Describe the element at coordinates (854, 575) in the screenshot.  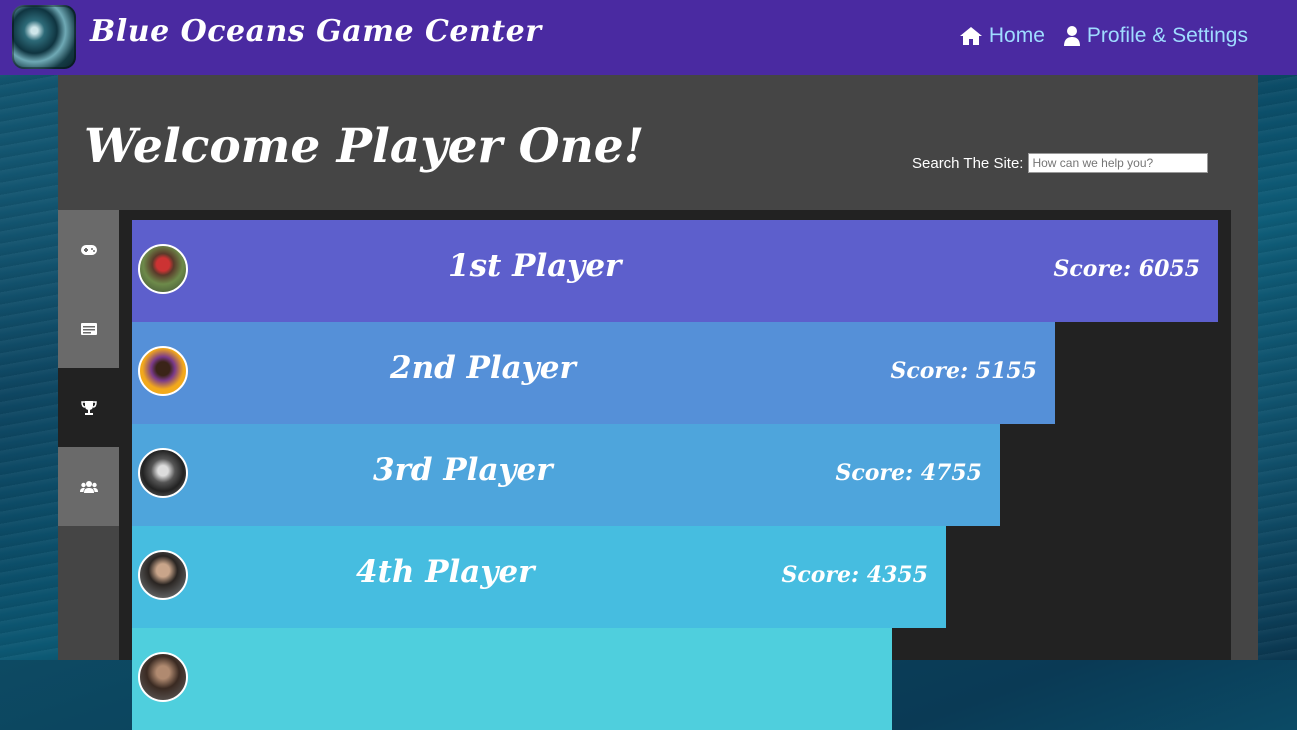
I see `player-score: Score: 4355` at that location.